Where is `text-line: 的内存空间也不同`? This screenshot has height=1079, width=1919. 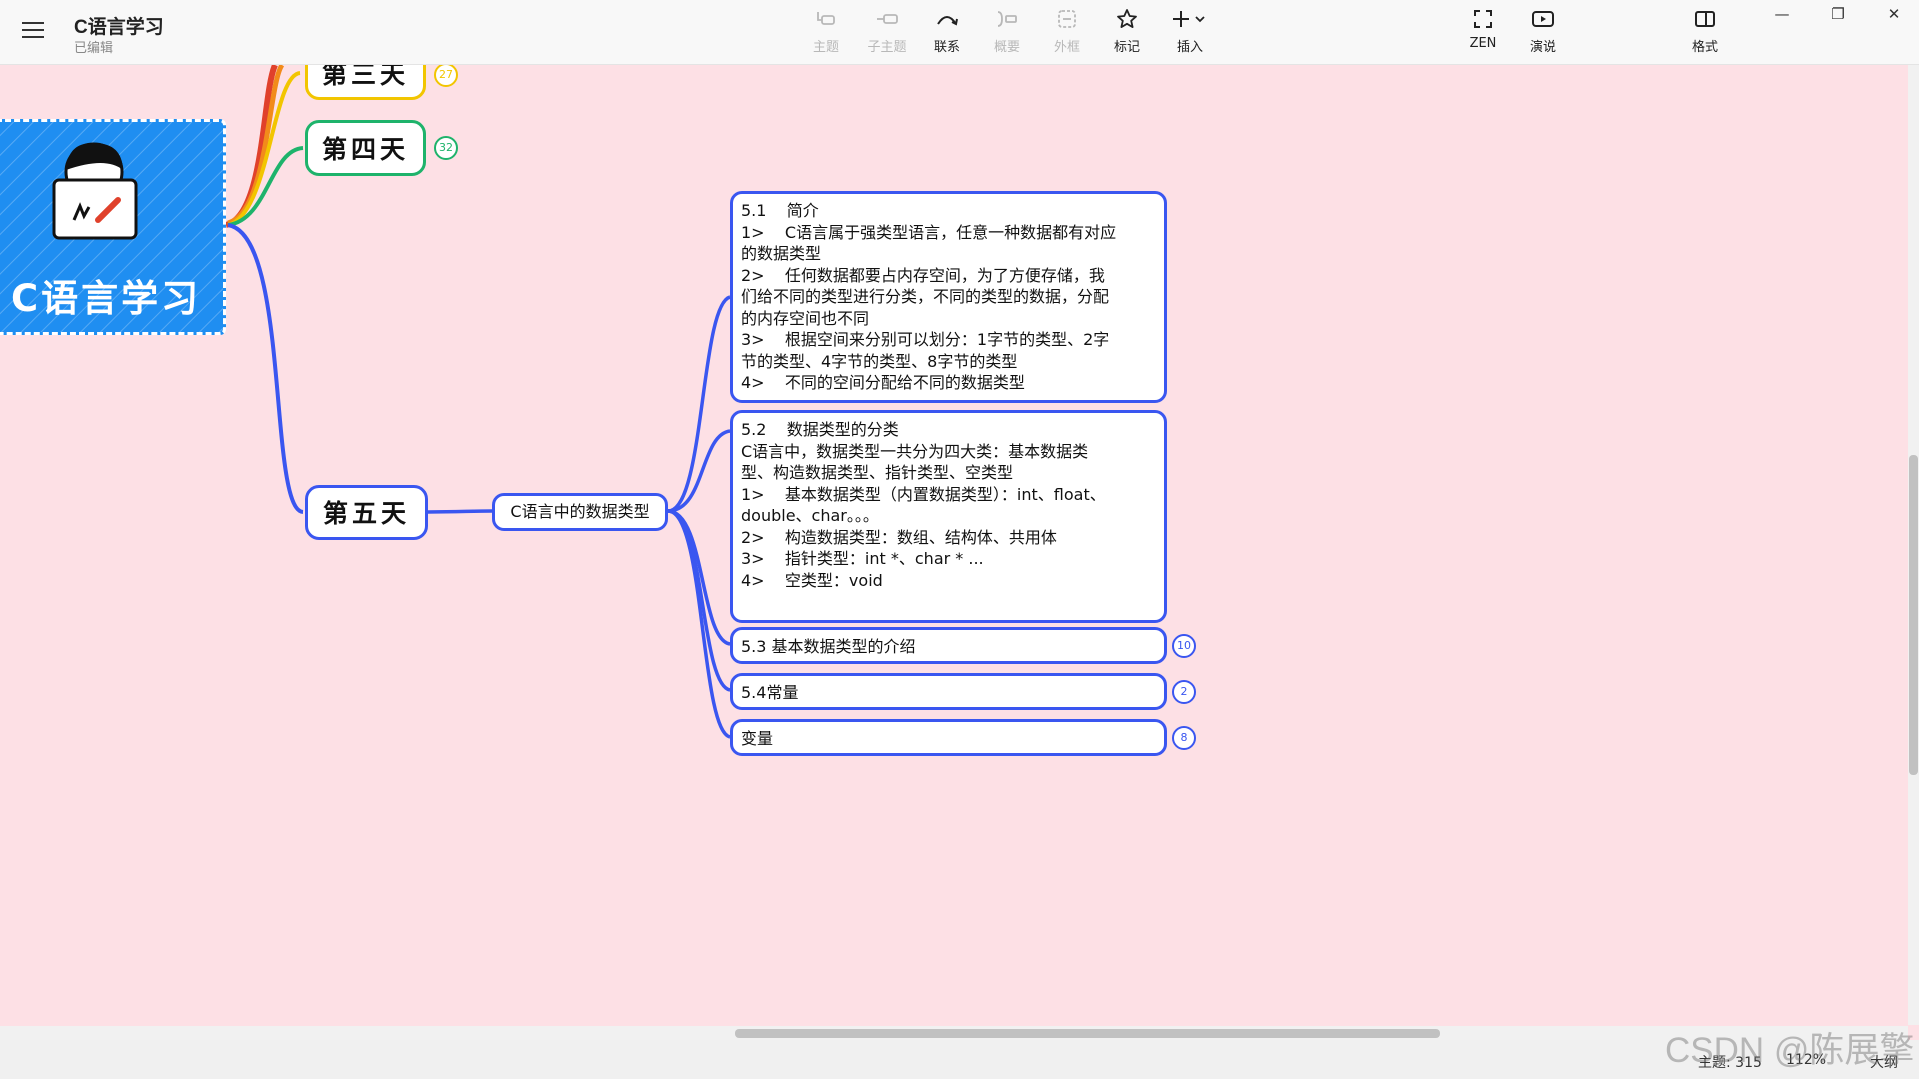
text-line: 的内存空间也不同 is located at coordinates (805, 318).